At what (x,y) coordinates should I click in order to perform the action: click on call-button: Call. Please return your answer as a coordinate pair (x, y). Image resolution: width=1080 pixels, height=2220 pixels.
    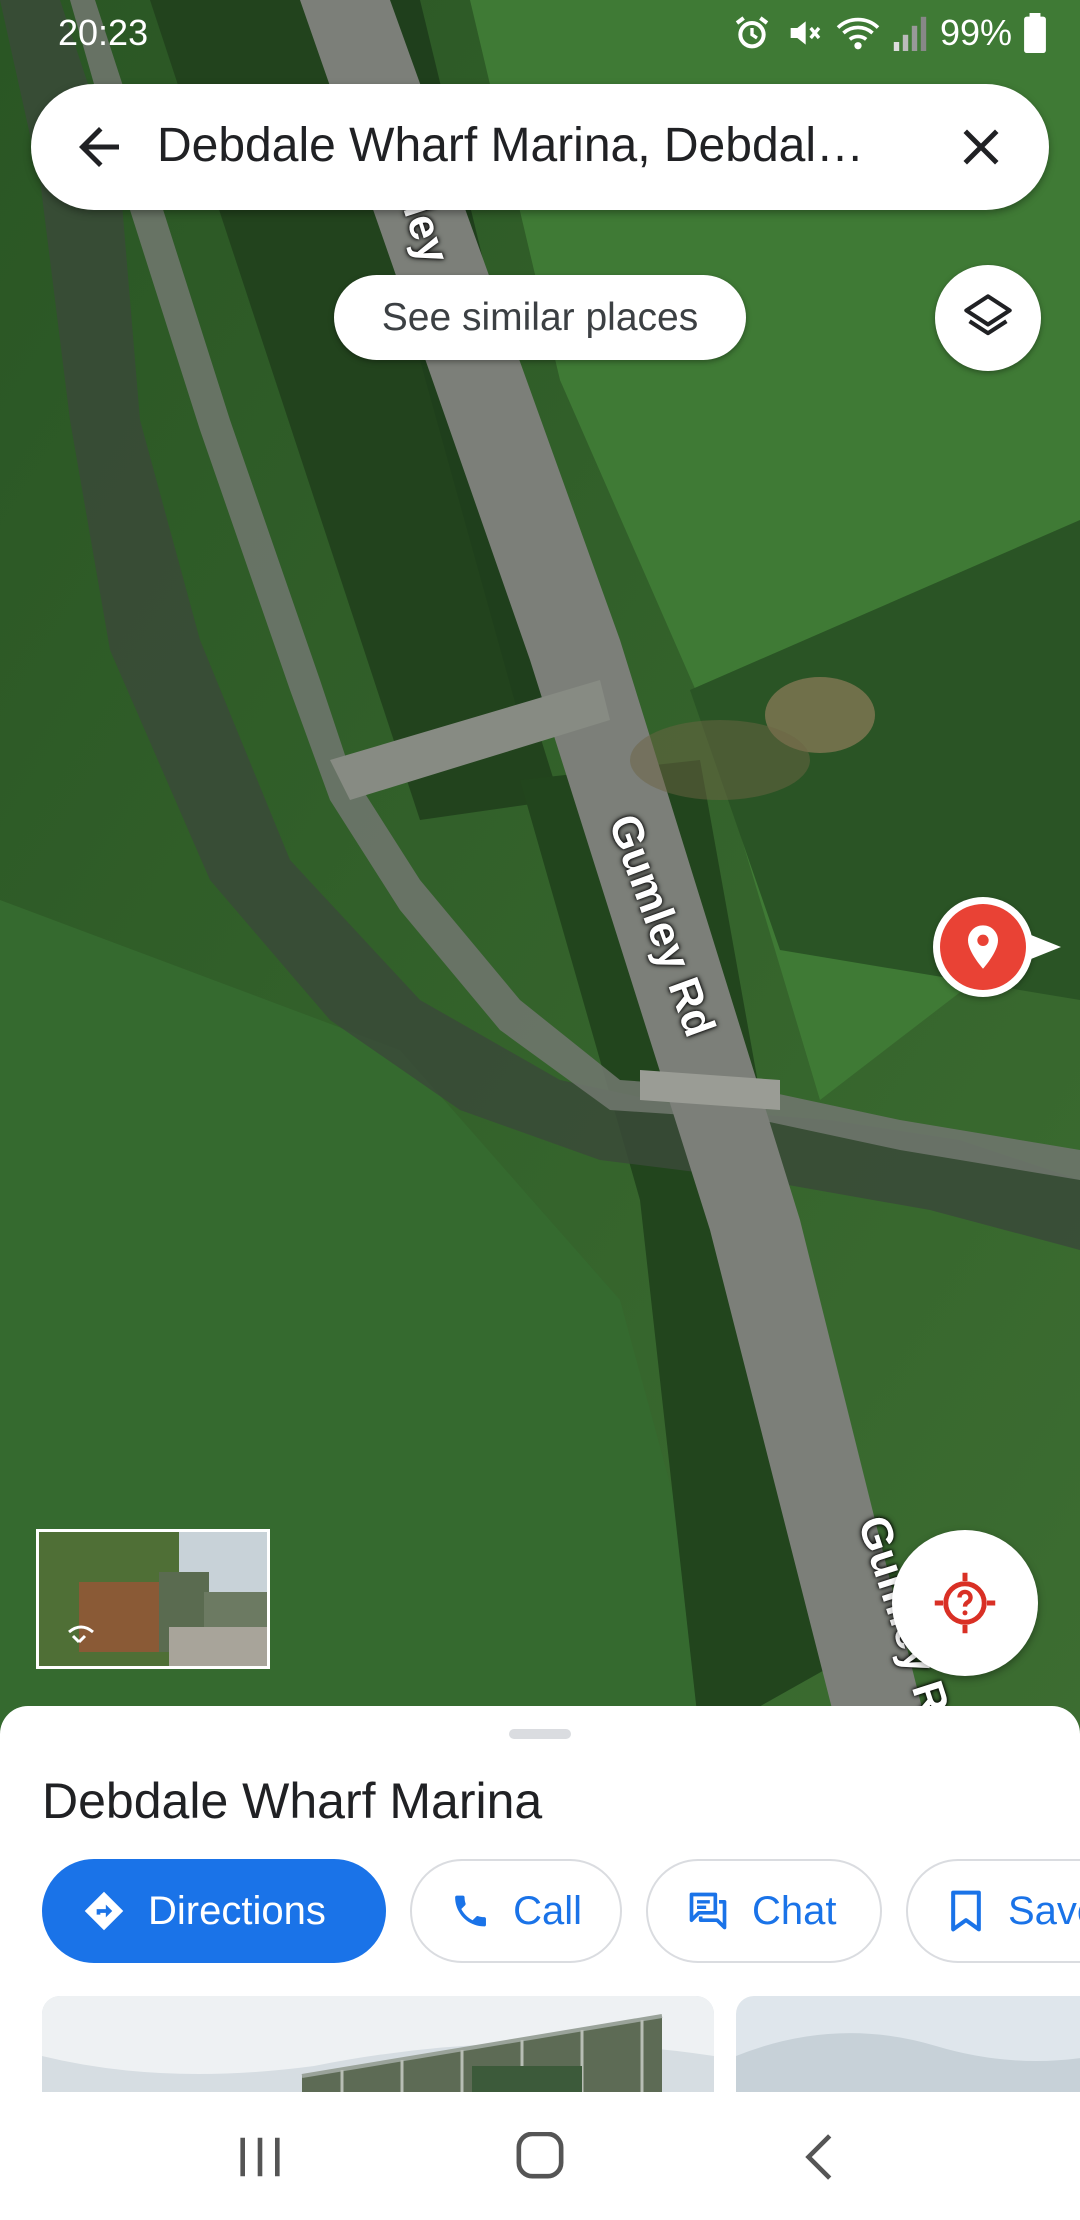
    Looking at the image, I should click on (516, 1911).